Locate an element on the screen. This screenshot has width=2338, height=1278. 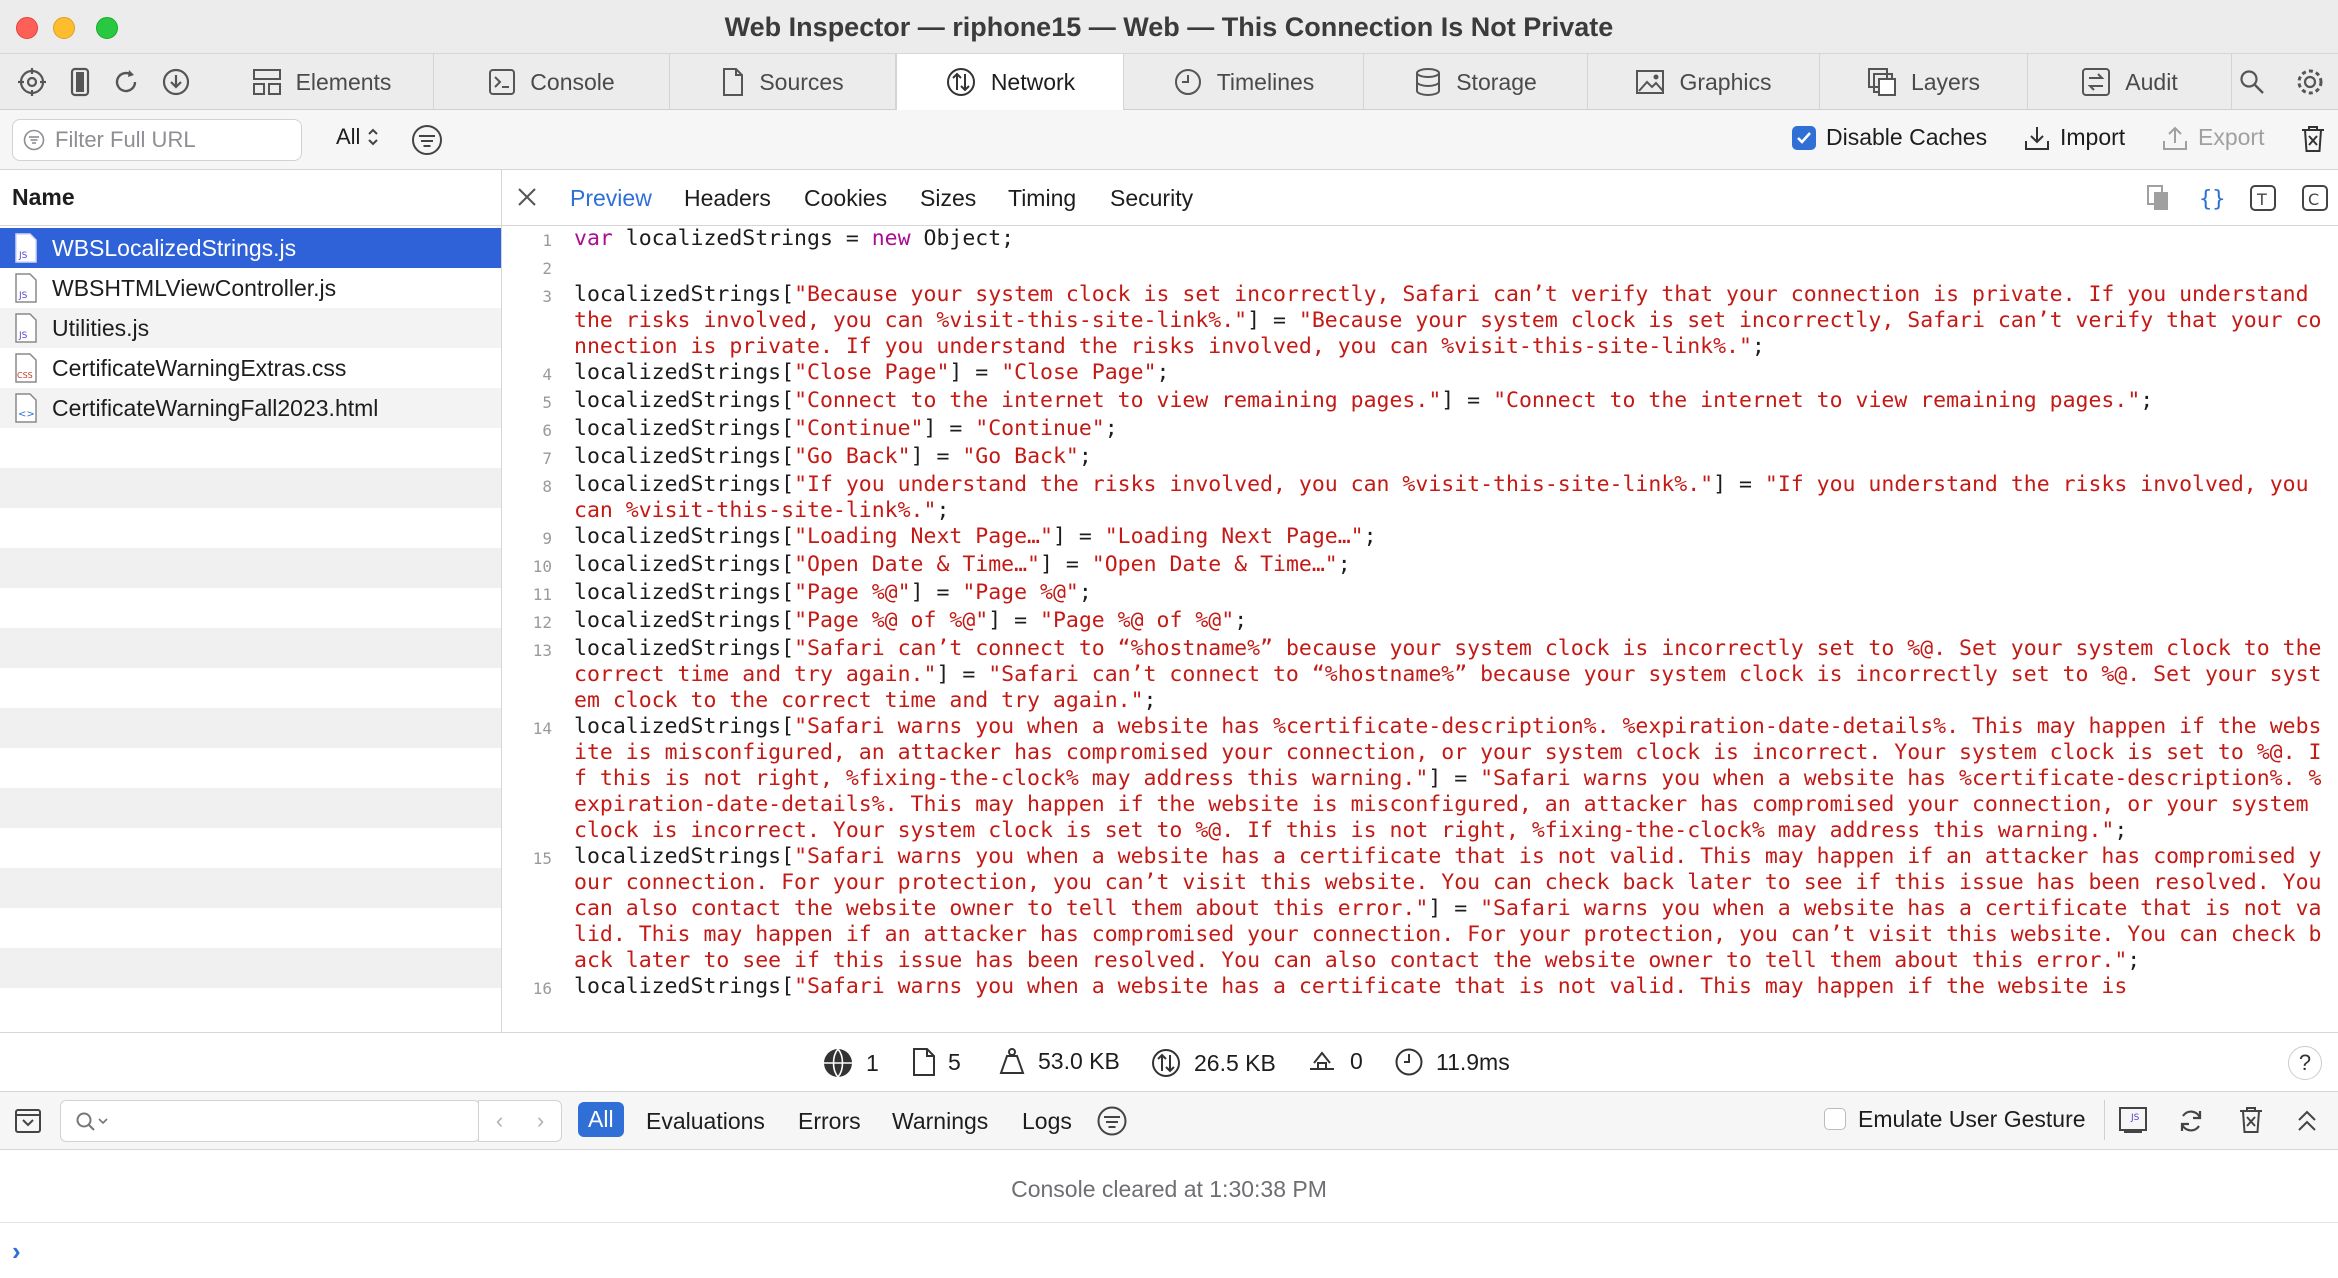
tab-security: Security is located at coordinates (1151, 198).